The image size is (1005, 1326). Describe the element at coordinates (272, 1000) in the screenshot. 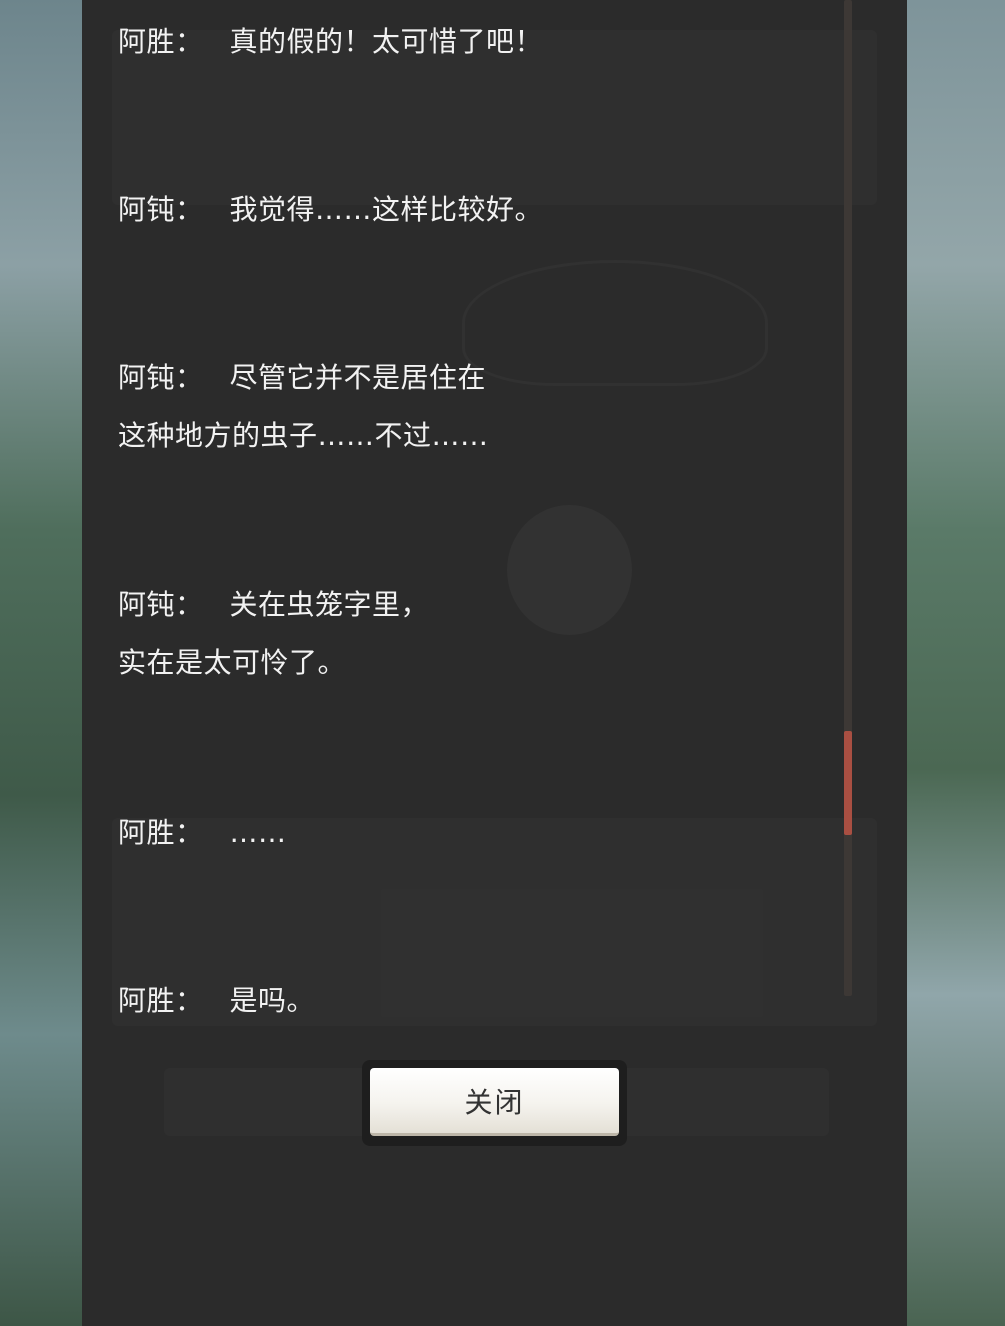

I see `dialogue-text: 是吗。` at that location.